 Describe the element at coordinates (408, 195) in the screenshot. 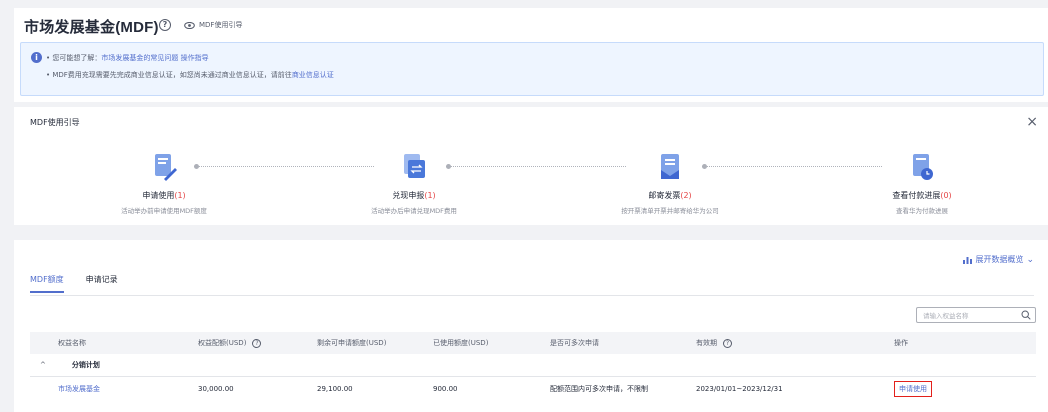

I see `step-name: 兑现申报` at that location.